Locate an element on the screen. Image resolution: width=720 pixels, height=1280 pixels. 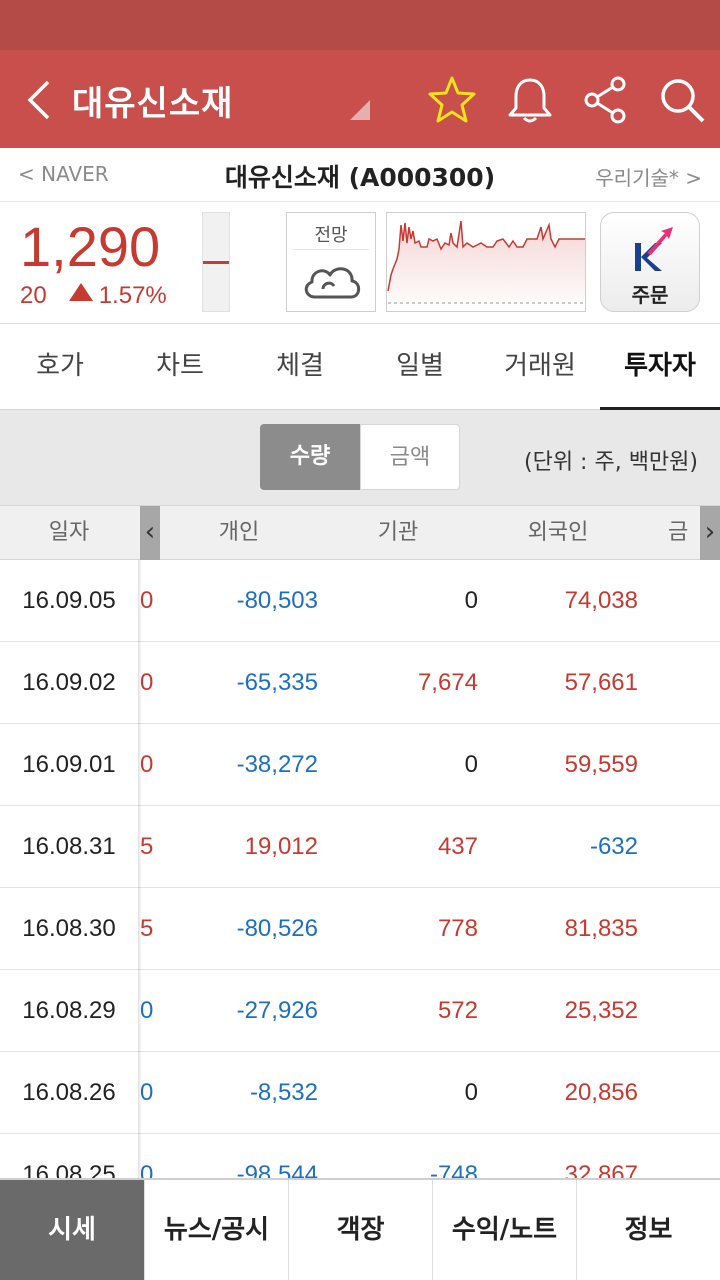
amount-toggle: 금액 is located at coordinates (410, 457).